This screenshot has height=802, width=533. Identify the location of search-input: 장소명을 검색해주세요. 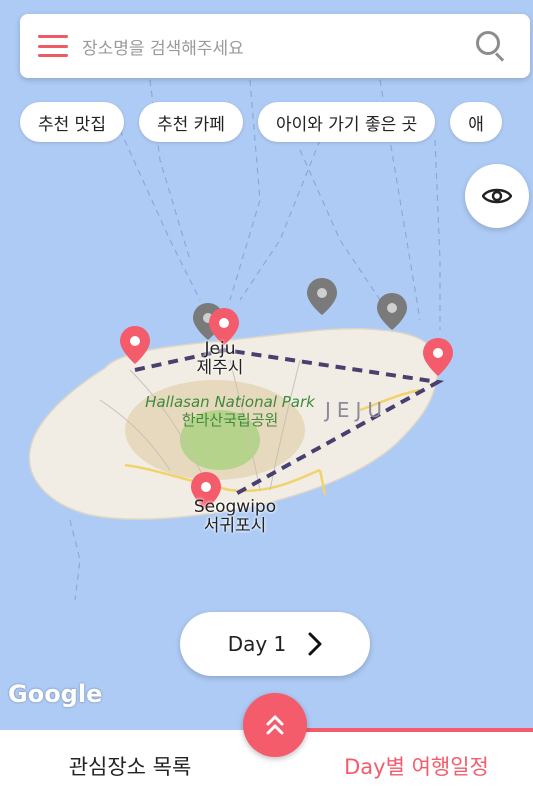
(279, 46).